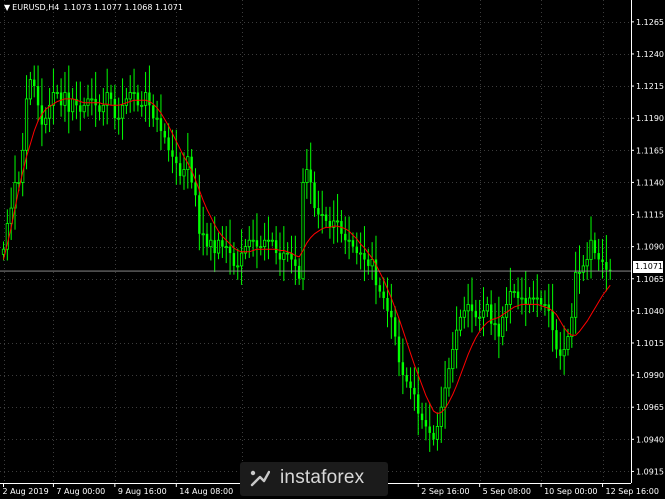 This screenshot has width=665, height=499. What do you see at coordinates (7, 7) in the screenshot?
I see `dropdown-triangle-icon: ▼` at bounding box center [7, 7].